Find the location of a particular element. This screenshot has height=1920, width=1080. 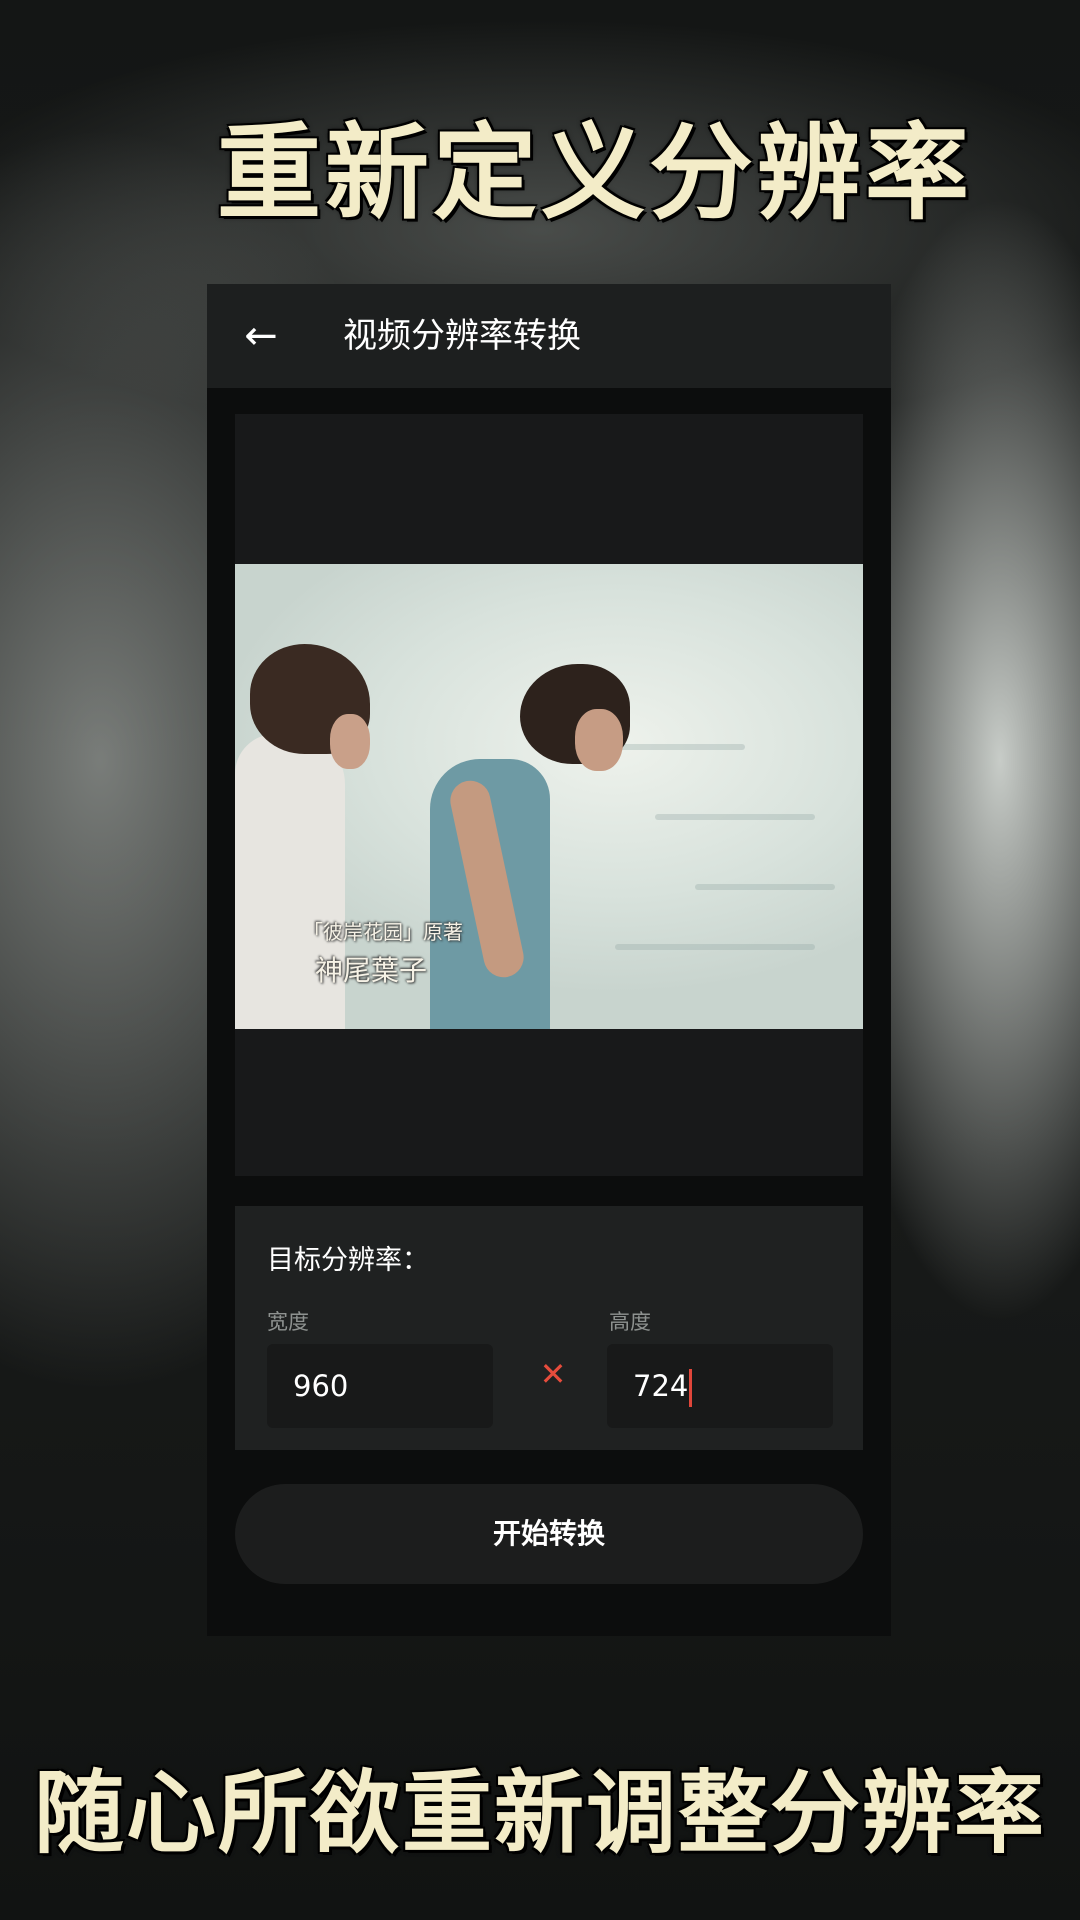

height-value: 724 is located at coordinates (661, 1386).